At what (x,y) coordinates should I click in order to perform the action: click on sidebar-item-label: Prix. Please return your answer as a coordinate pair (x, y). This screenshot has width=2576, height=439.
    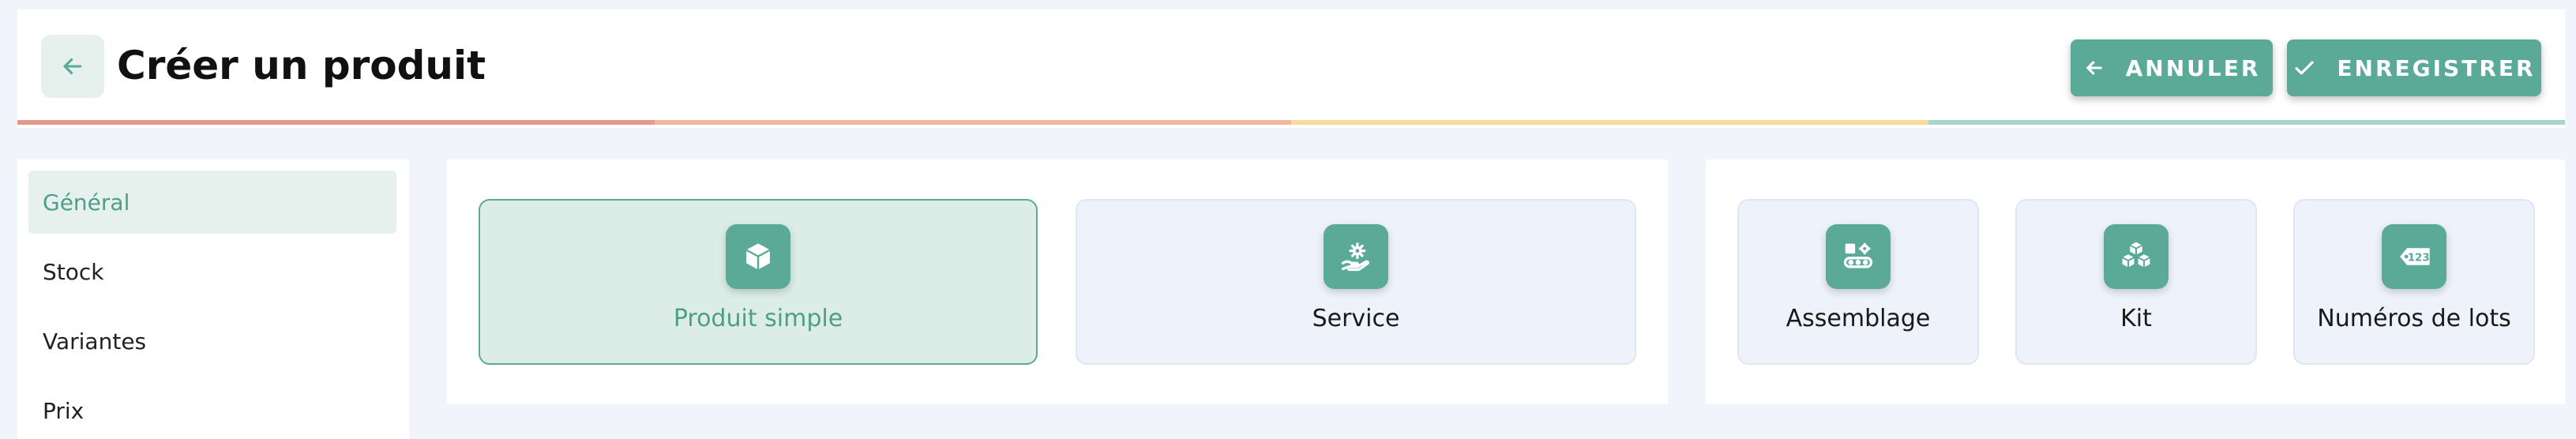
    Looking at the image, I should click on (63, 410).